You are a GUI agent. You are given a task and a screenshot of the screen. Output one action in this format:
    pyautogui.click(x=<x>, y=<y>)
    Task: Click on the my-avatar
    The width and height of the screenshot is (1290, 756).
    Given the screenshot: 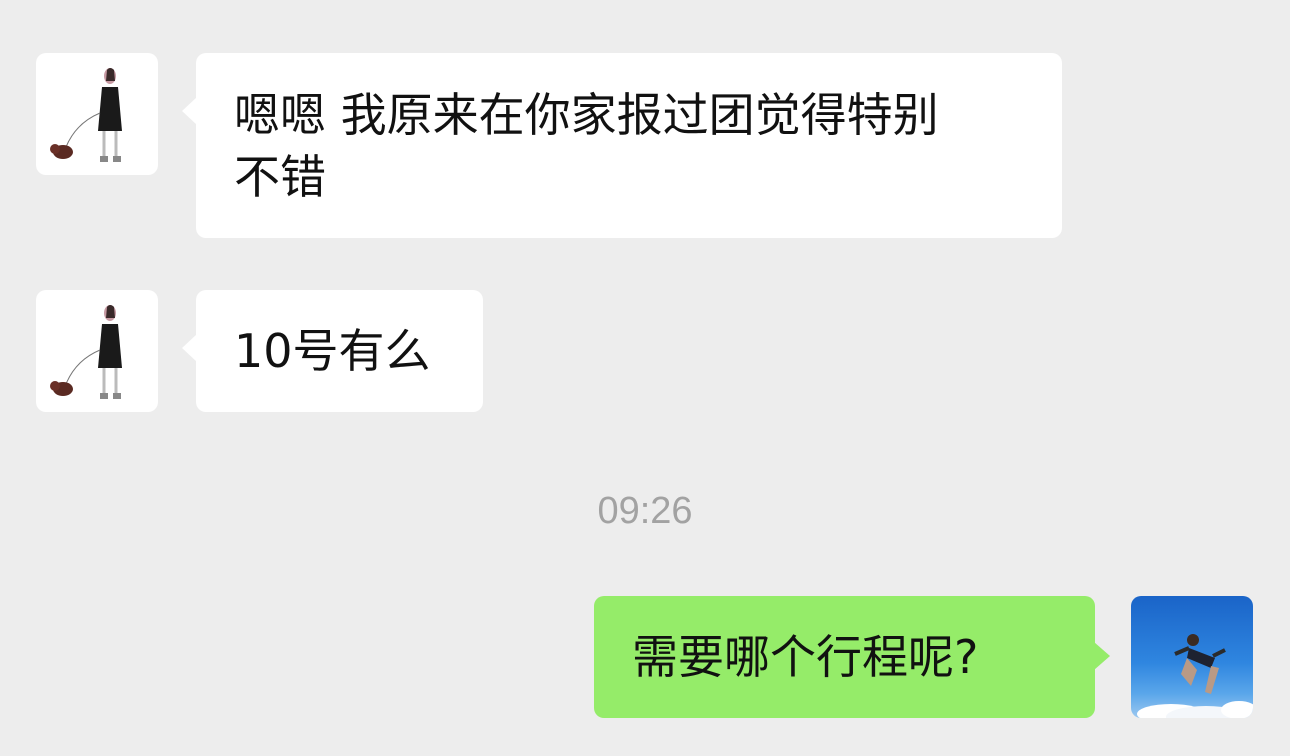 What is the action you would take?
    pyautogui.click(x=1192, y=657)
    